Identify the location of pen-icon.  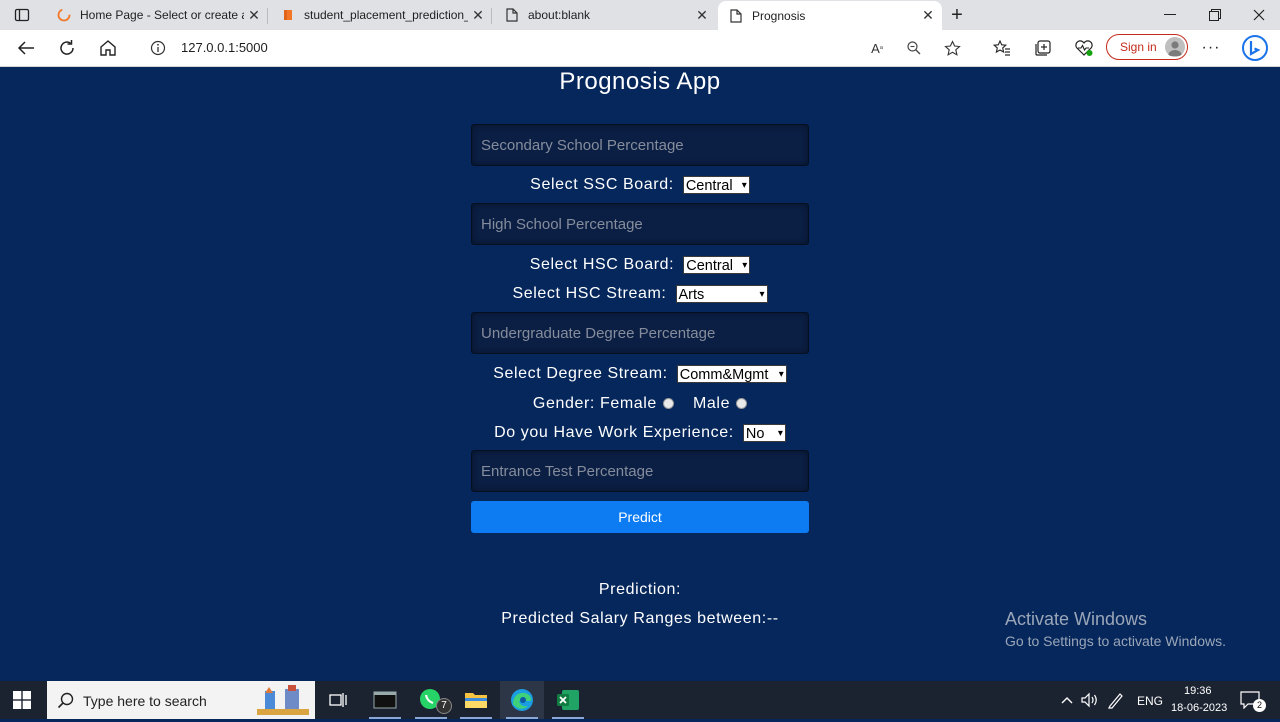
(1115, 701).